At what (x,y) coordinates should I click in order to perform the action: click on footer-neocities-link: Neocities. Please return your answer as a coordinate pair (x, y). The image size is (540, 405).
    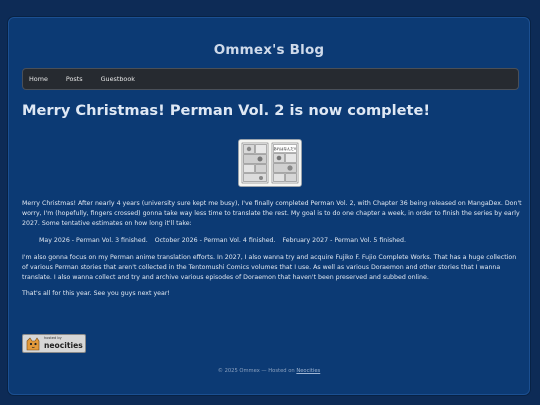
    Looking at the image, I should click on (308, 371).